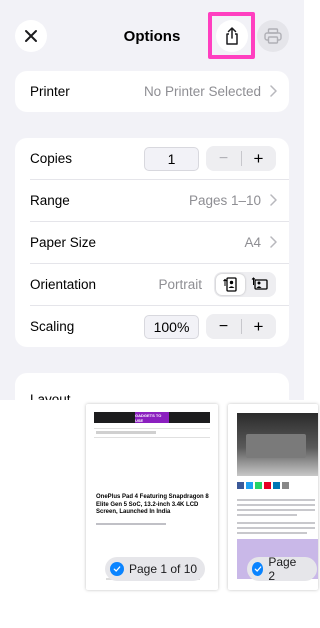 The image size is (320, 628). Describe the element at coordinates (50, 91) in the screenshot. I see `printer-label: Printer` at that location.